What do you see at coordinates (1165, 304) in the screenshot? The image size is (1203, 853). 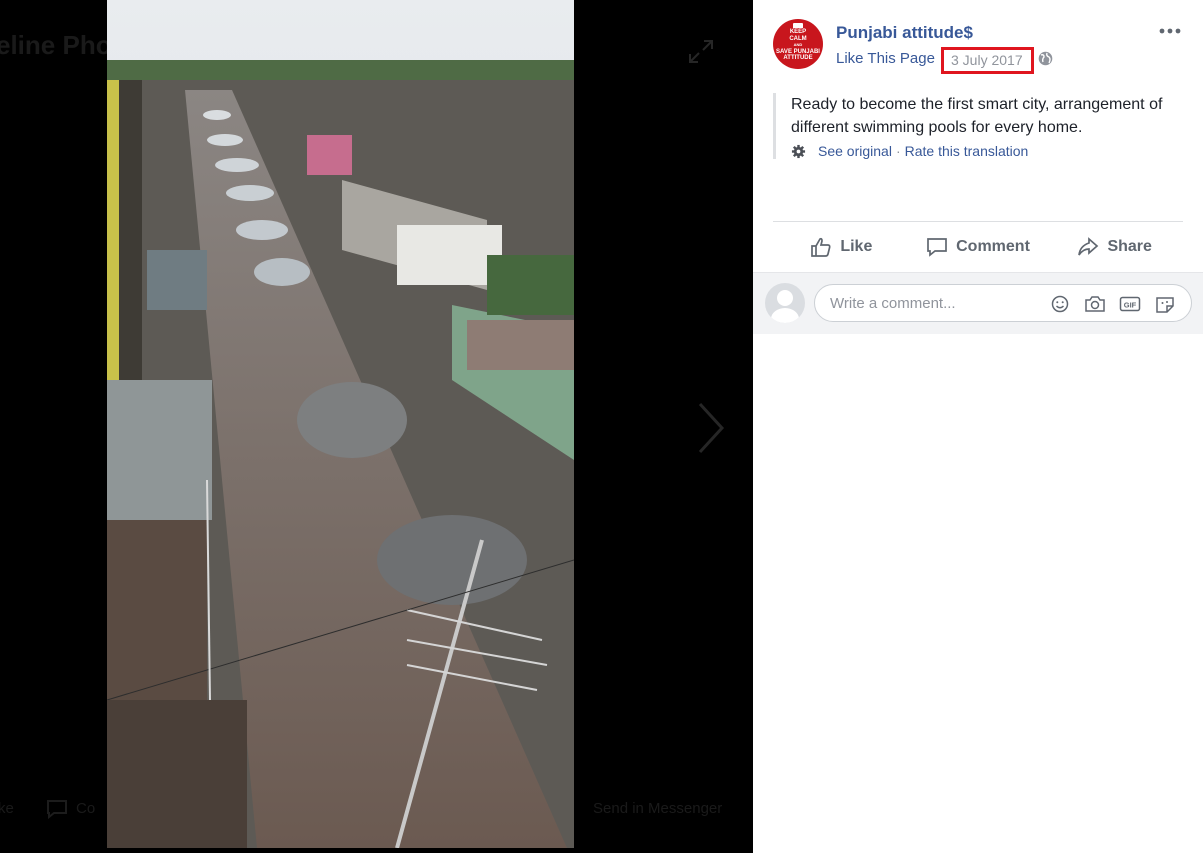 I see `sticker-icon` at bounding box center [1165, 304].